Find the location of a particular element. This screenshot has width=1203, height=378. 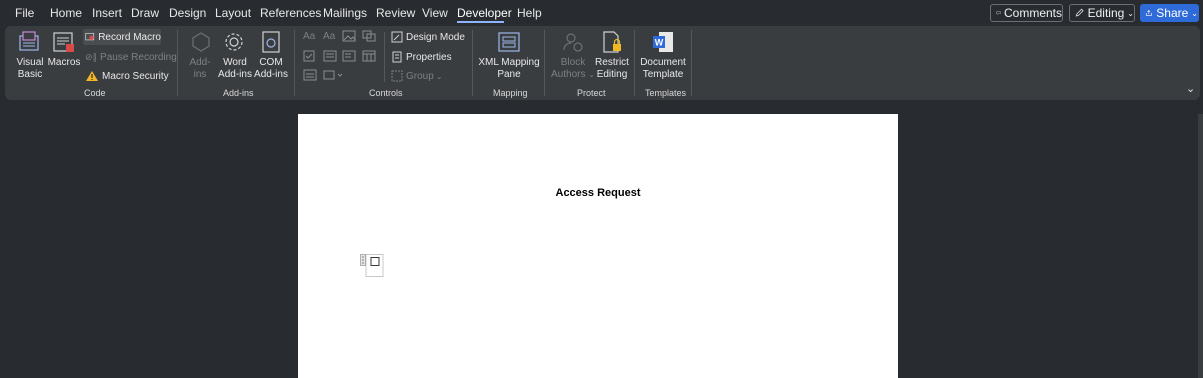

legacy-tools-icon is located at coordinates (333, 75).